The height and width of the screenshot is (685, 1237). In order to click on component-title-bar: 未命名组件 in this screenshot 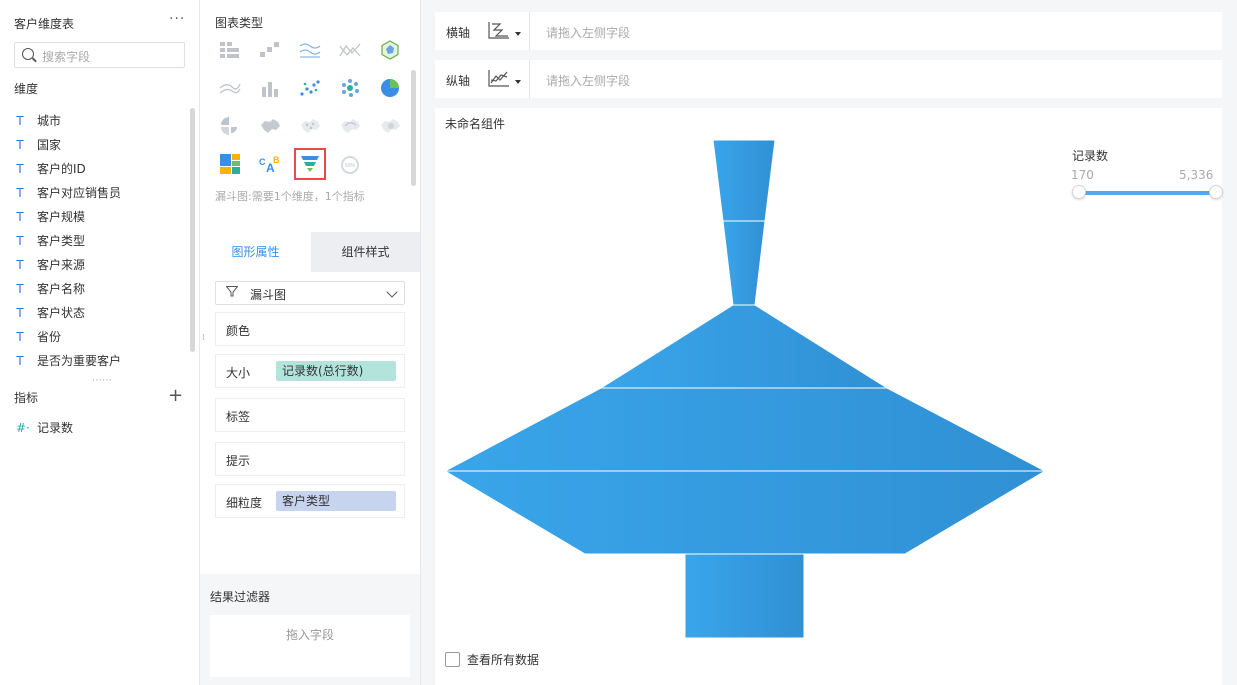, I will do `click(828, 121)`.